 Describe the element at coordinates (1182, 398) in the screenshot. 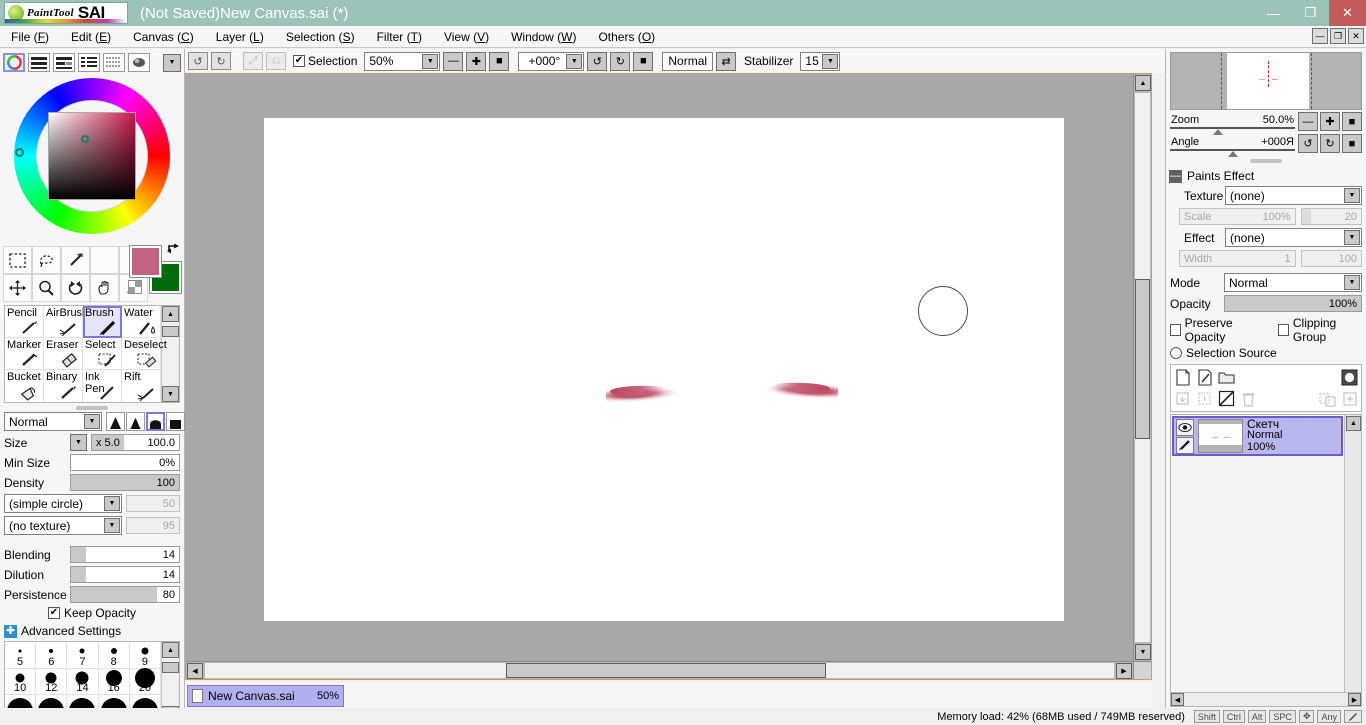

I see `merge-down-icon` at that location.